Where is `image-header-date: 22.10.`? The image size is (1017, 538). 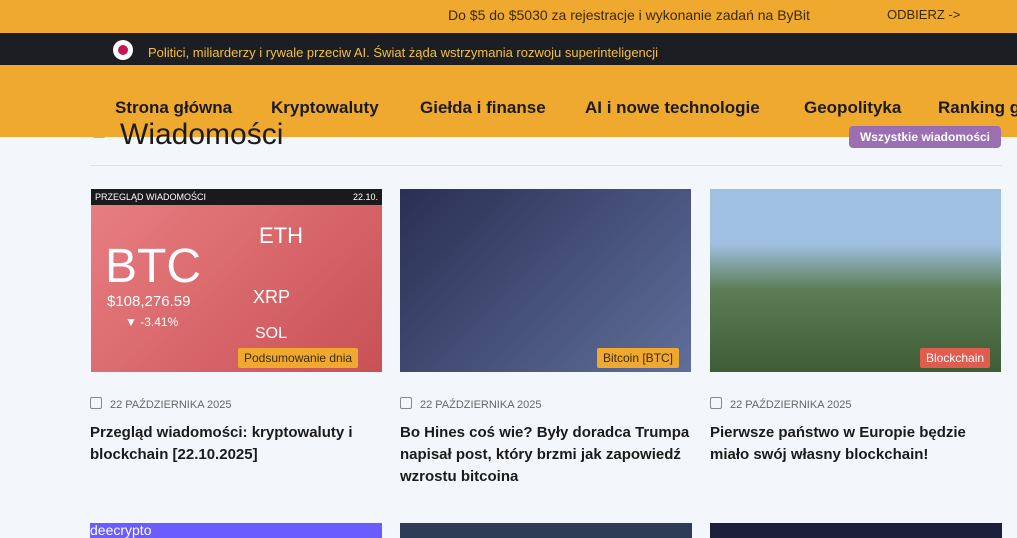
image-header-date: 22.10. is located at coordinates (365, 197).